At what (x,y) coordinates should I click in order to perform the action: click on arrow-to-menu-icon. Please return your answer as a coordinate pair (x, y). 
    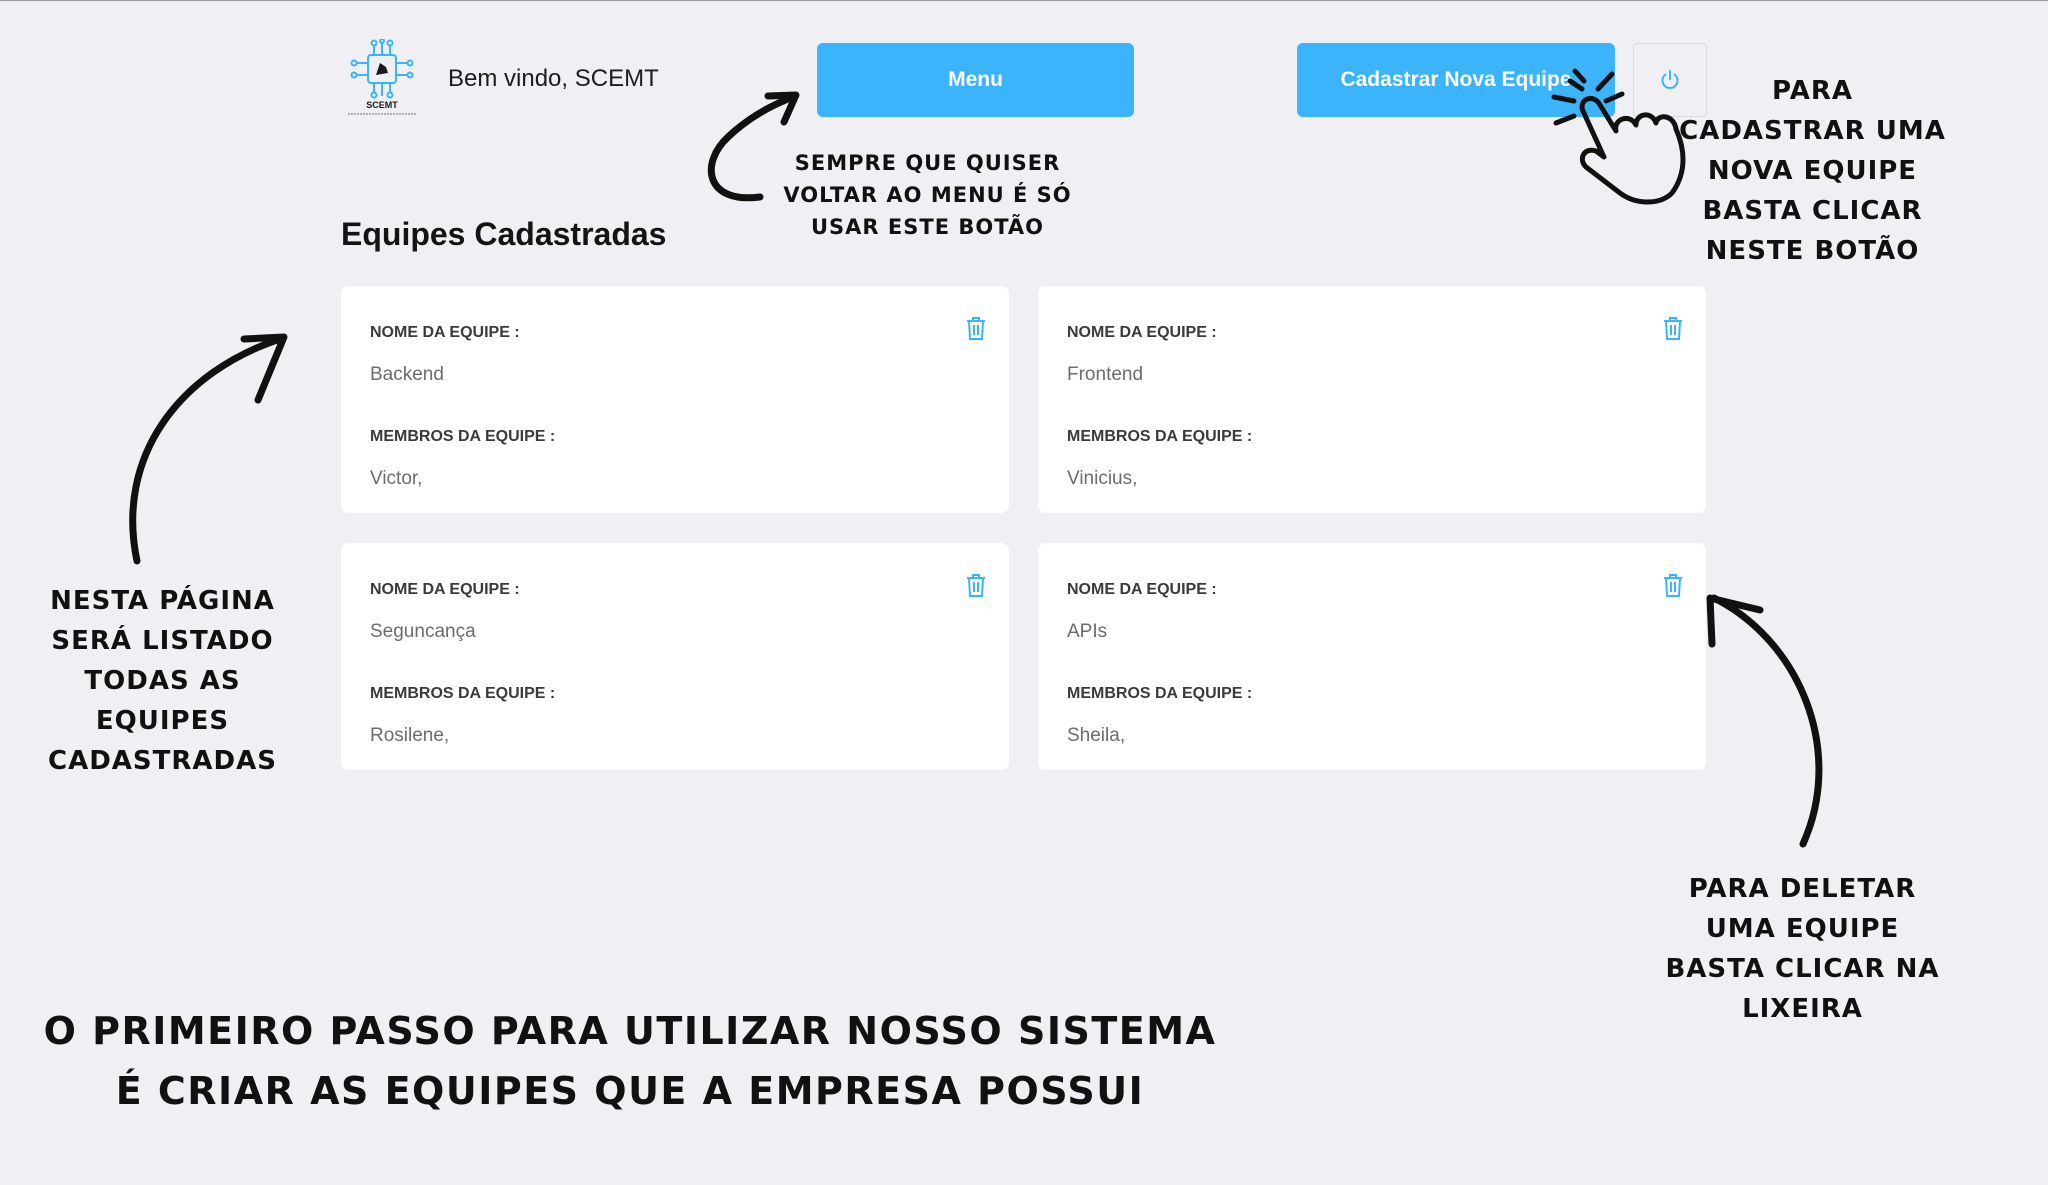
    Looking at the image, I should click on (752, 147).